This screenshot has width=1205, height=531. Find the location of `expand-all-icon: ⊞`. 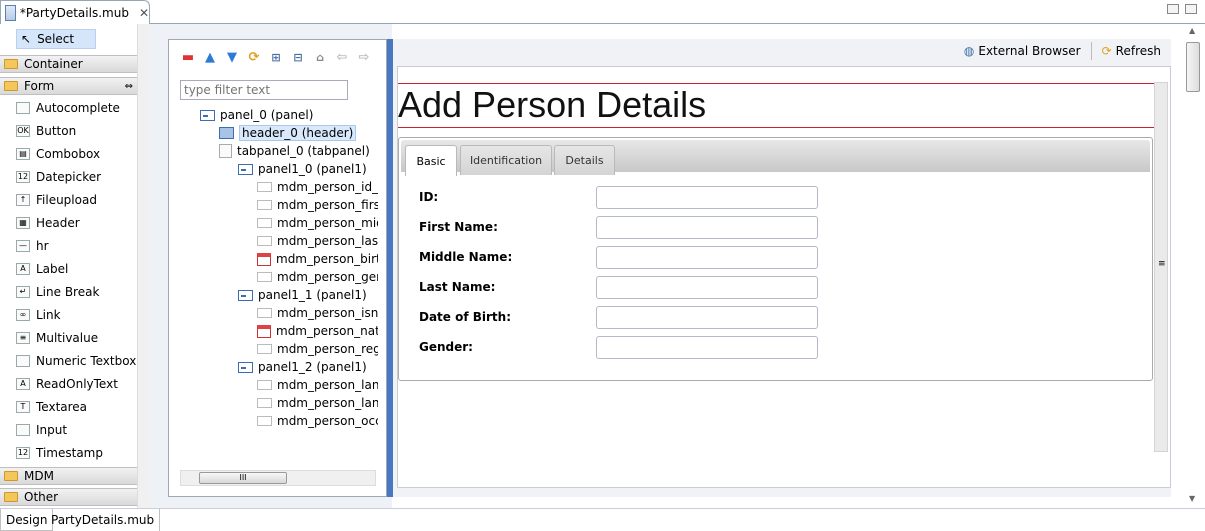

expand-all-icon: ⊞ is located at coordinates (276, 57).